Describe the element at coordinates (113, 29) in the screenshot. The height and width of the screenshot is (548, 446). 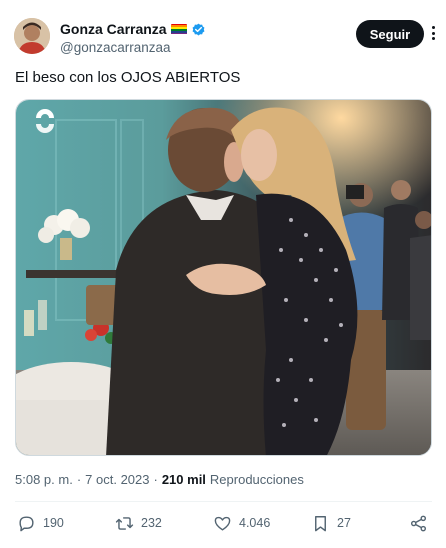
I see `display-name: Gonza Carranza` at that location.